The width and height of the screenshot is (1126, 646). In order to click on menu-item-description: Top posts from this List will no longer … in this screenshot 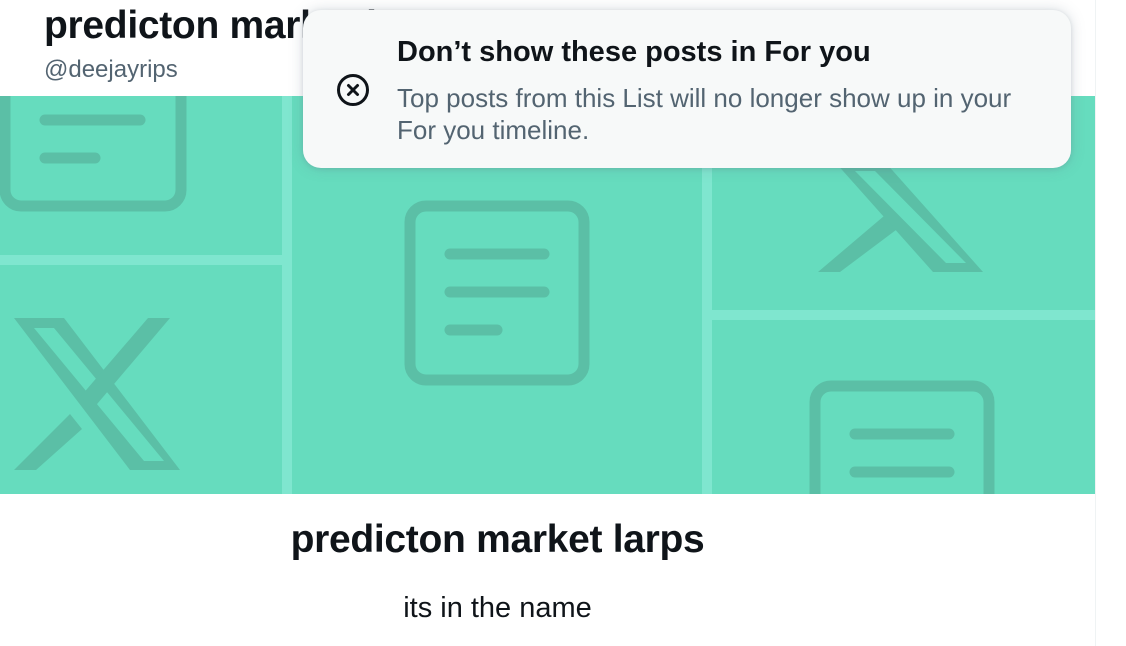, I will do `click(704, 114)`.